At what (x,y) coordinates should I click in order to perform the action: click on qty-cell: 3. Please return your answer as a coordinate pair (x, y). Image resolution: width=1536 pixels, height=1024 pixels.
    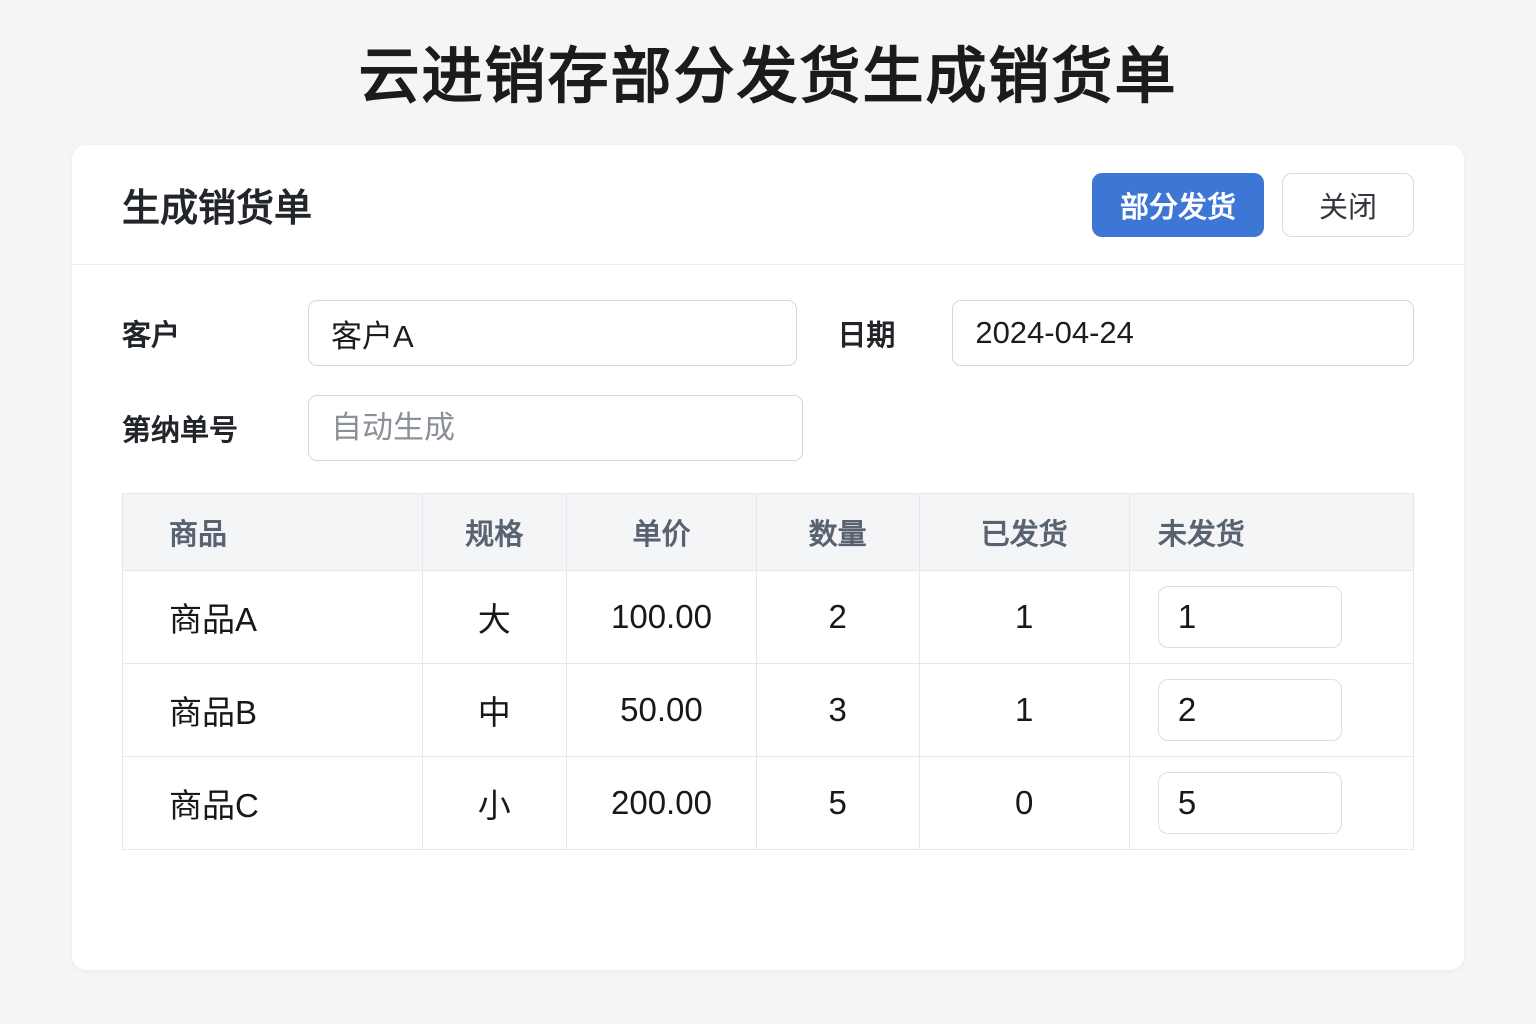
    Looking at the image, I should click on (837, 710).